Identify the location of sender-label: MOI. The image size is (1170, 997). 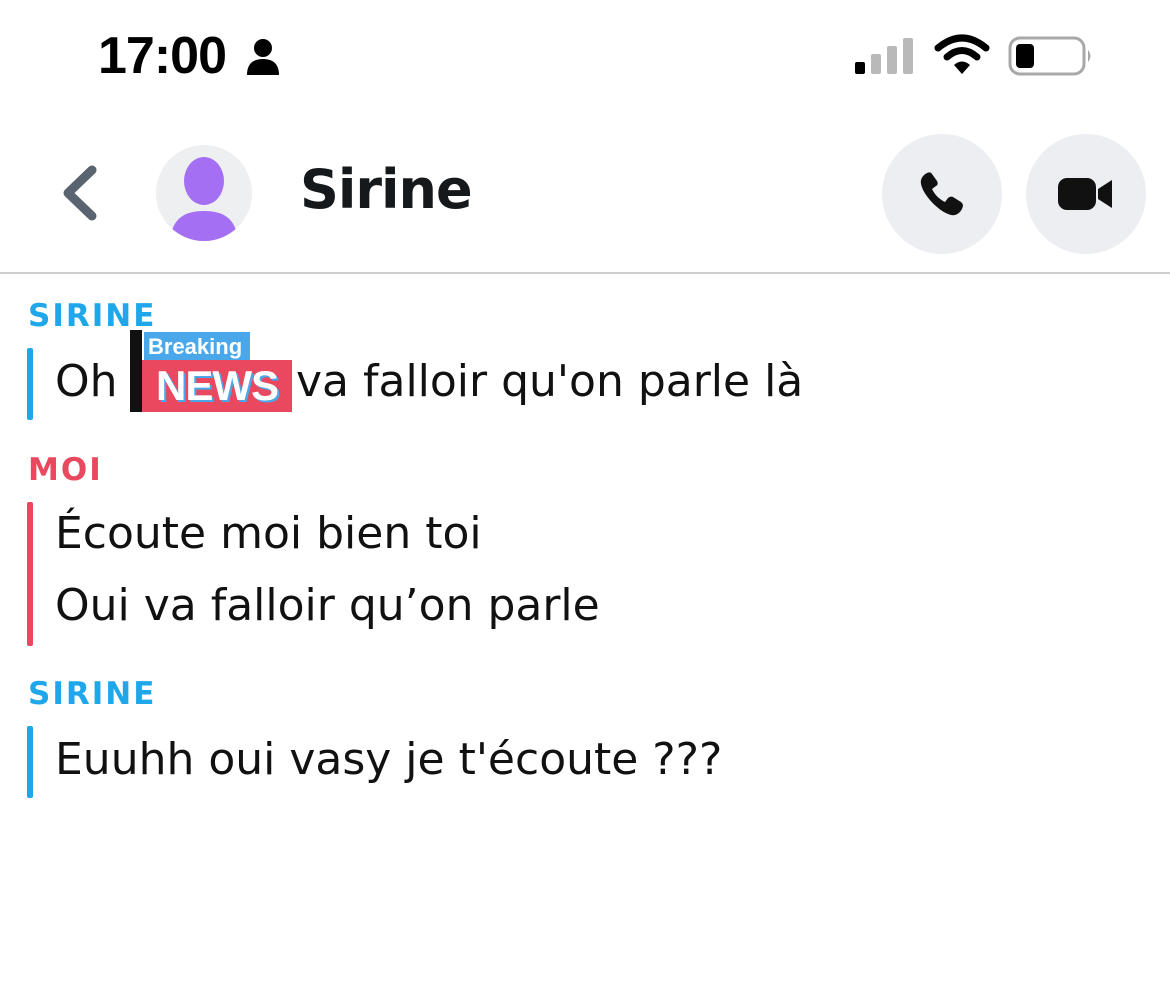
(65, 470).